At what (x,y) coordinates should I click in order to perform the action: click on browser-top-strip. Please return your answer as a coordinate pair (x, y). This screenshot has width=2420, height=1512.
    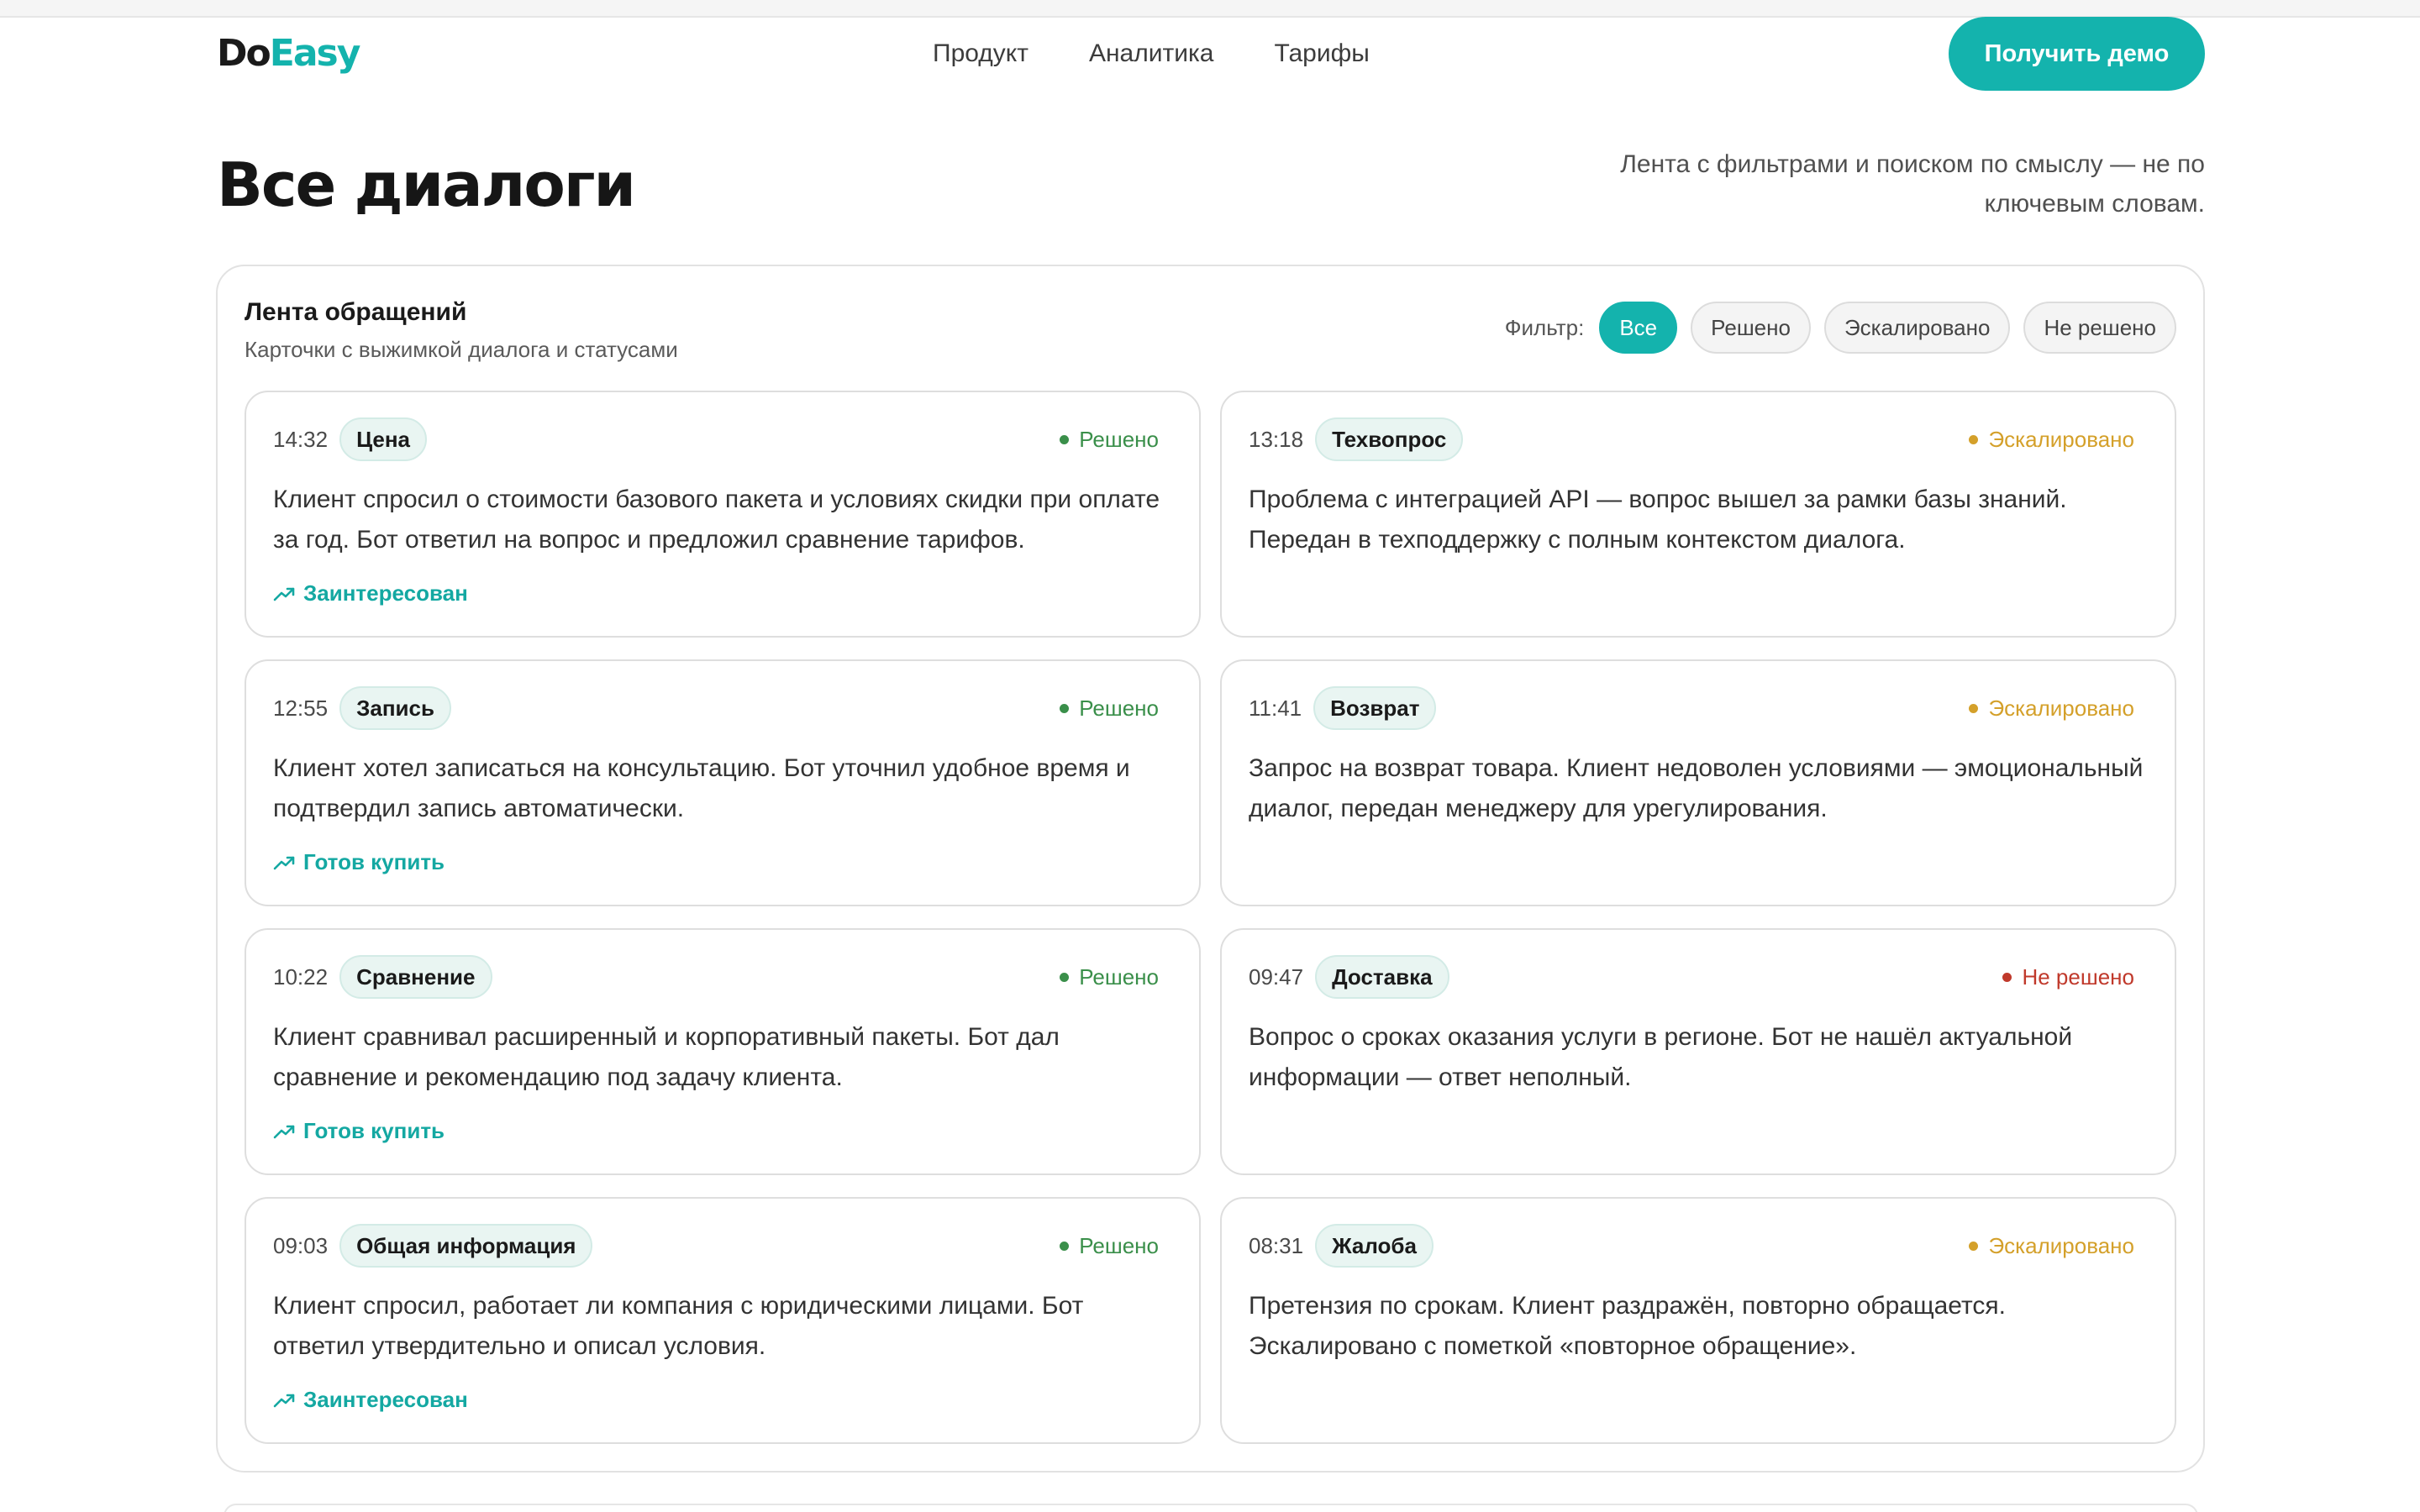
    Looking at the image, I should click on (1210, 9).